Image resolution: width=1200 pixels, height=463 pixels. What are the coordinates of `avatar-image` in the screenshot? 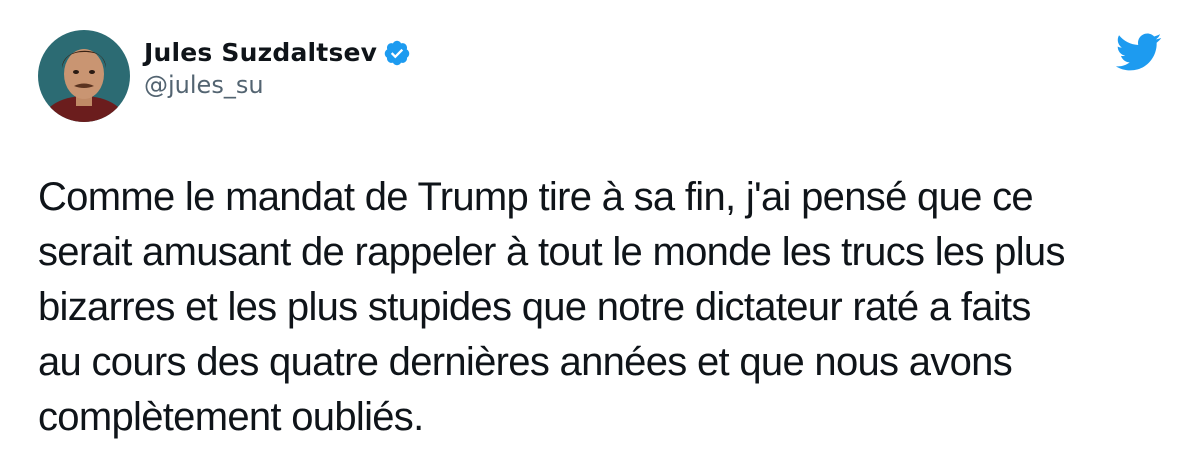 It's located at (84, 76).